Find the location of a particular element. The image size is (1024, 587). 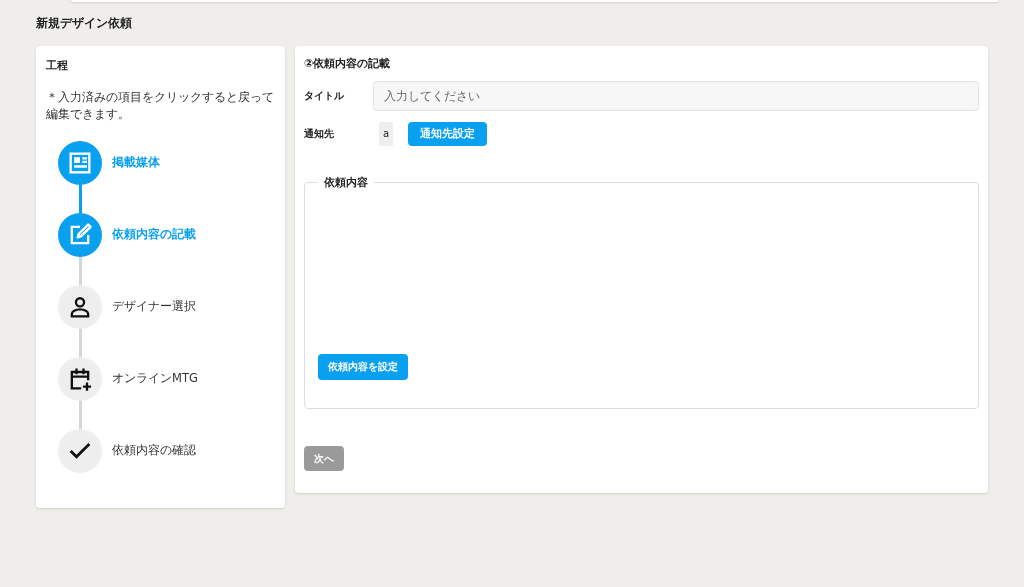

notify-value: a is located at coordinates (386, 133).